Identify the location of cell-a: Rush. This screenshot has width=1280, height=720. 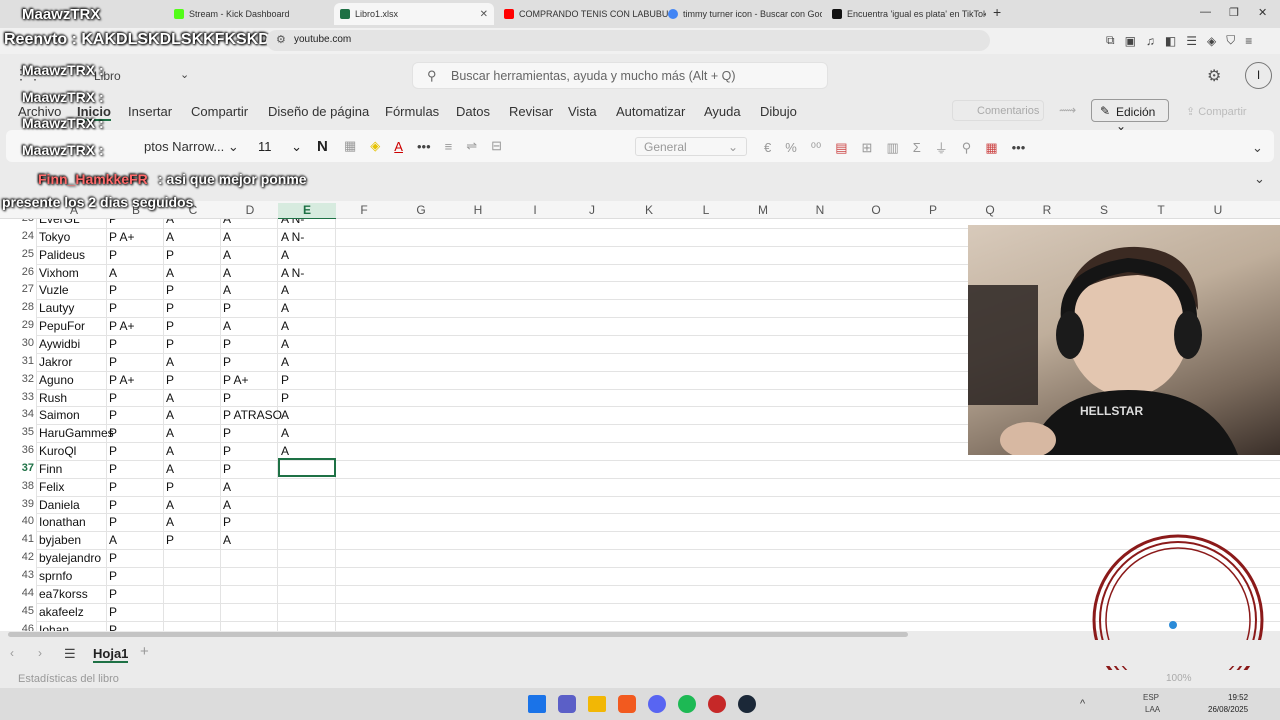
(53, 398).